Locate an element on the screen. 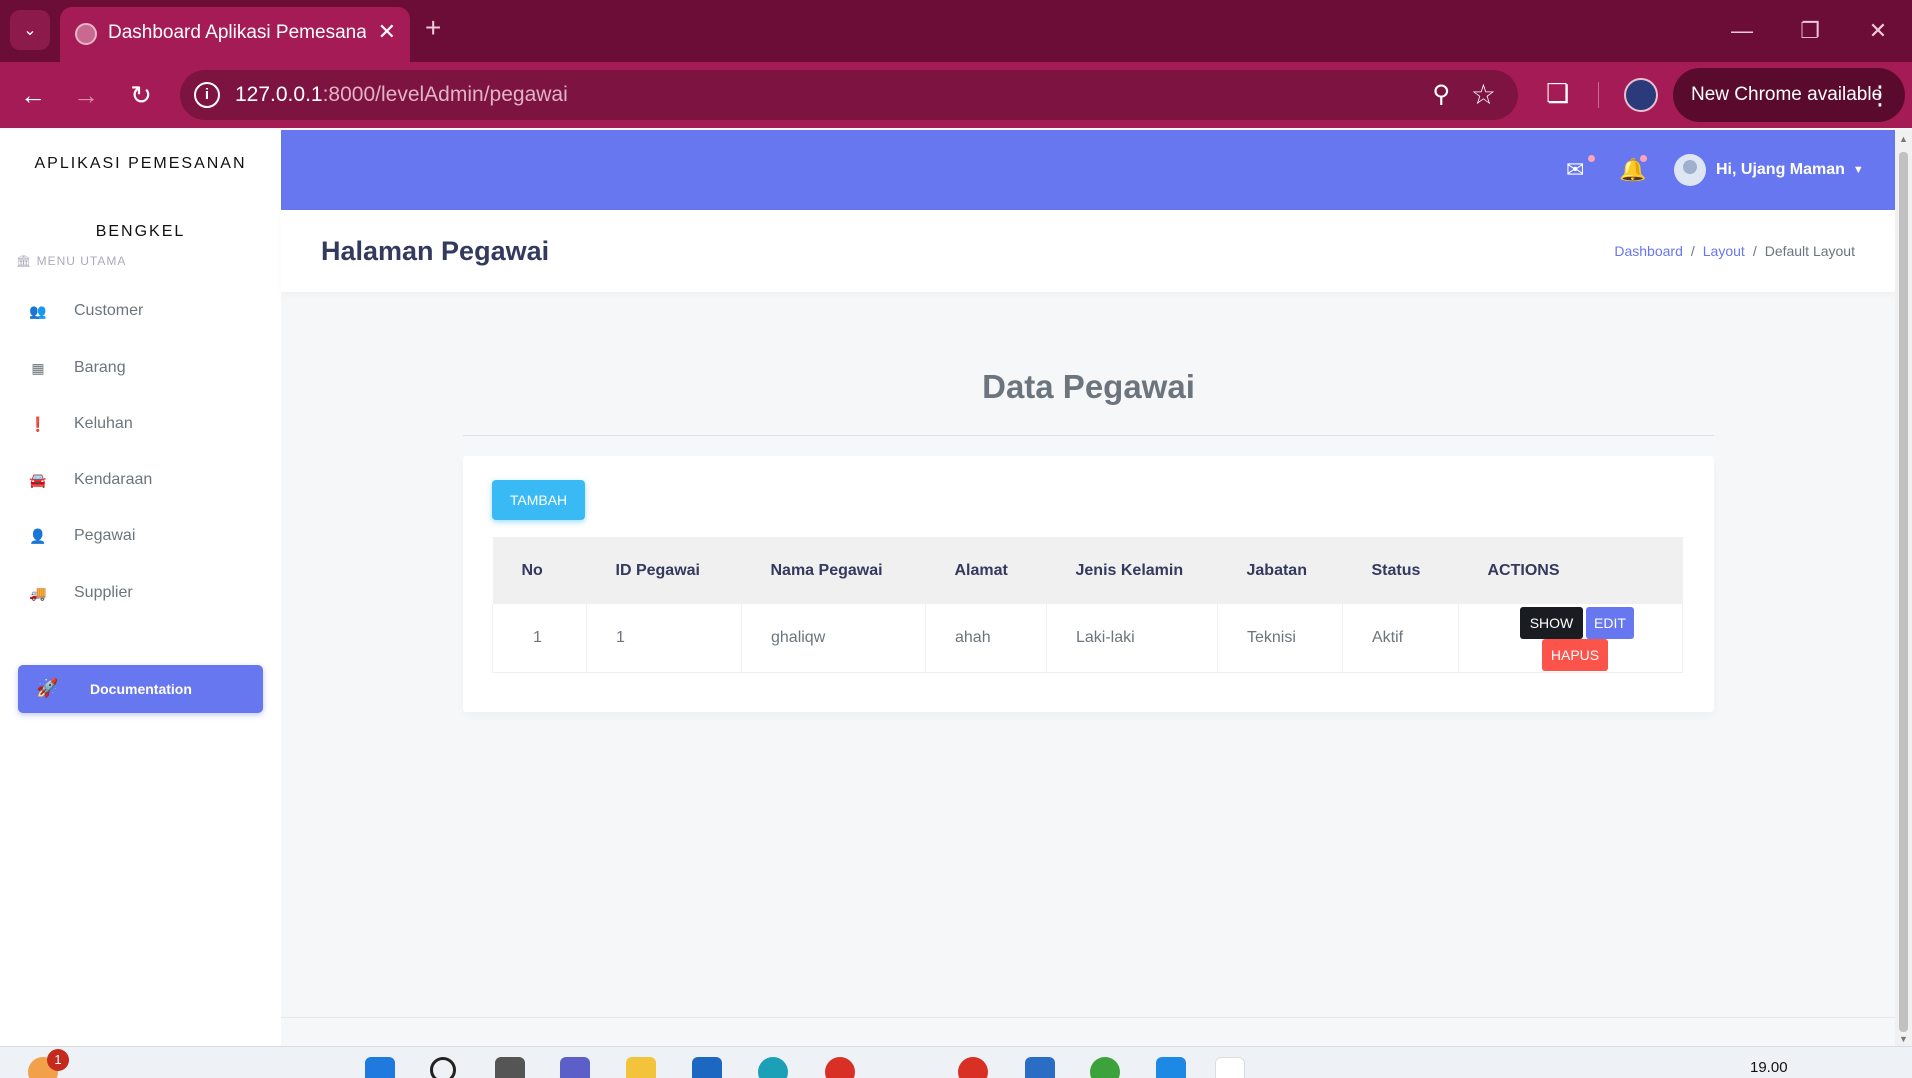 This screenshot has height=1078, width=1912. show-button: SHOW is located at coordinates (1551, 623).